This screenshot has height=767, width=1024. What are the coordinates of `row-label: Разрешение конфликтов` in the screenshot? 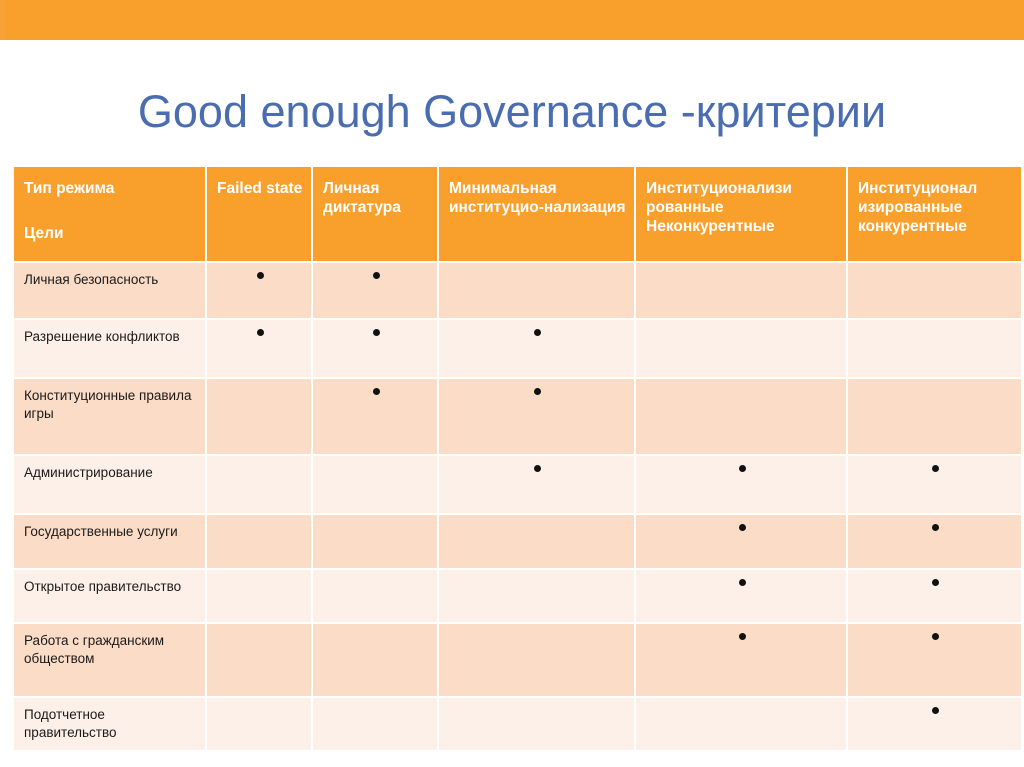 It's located at (109, 348).